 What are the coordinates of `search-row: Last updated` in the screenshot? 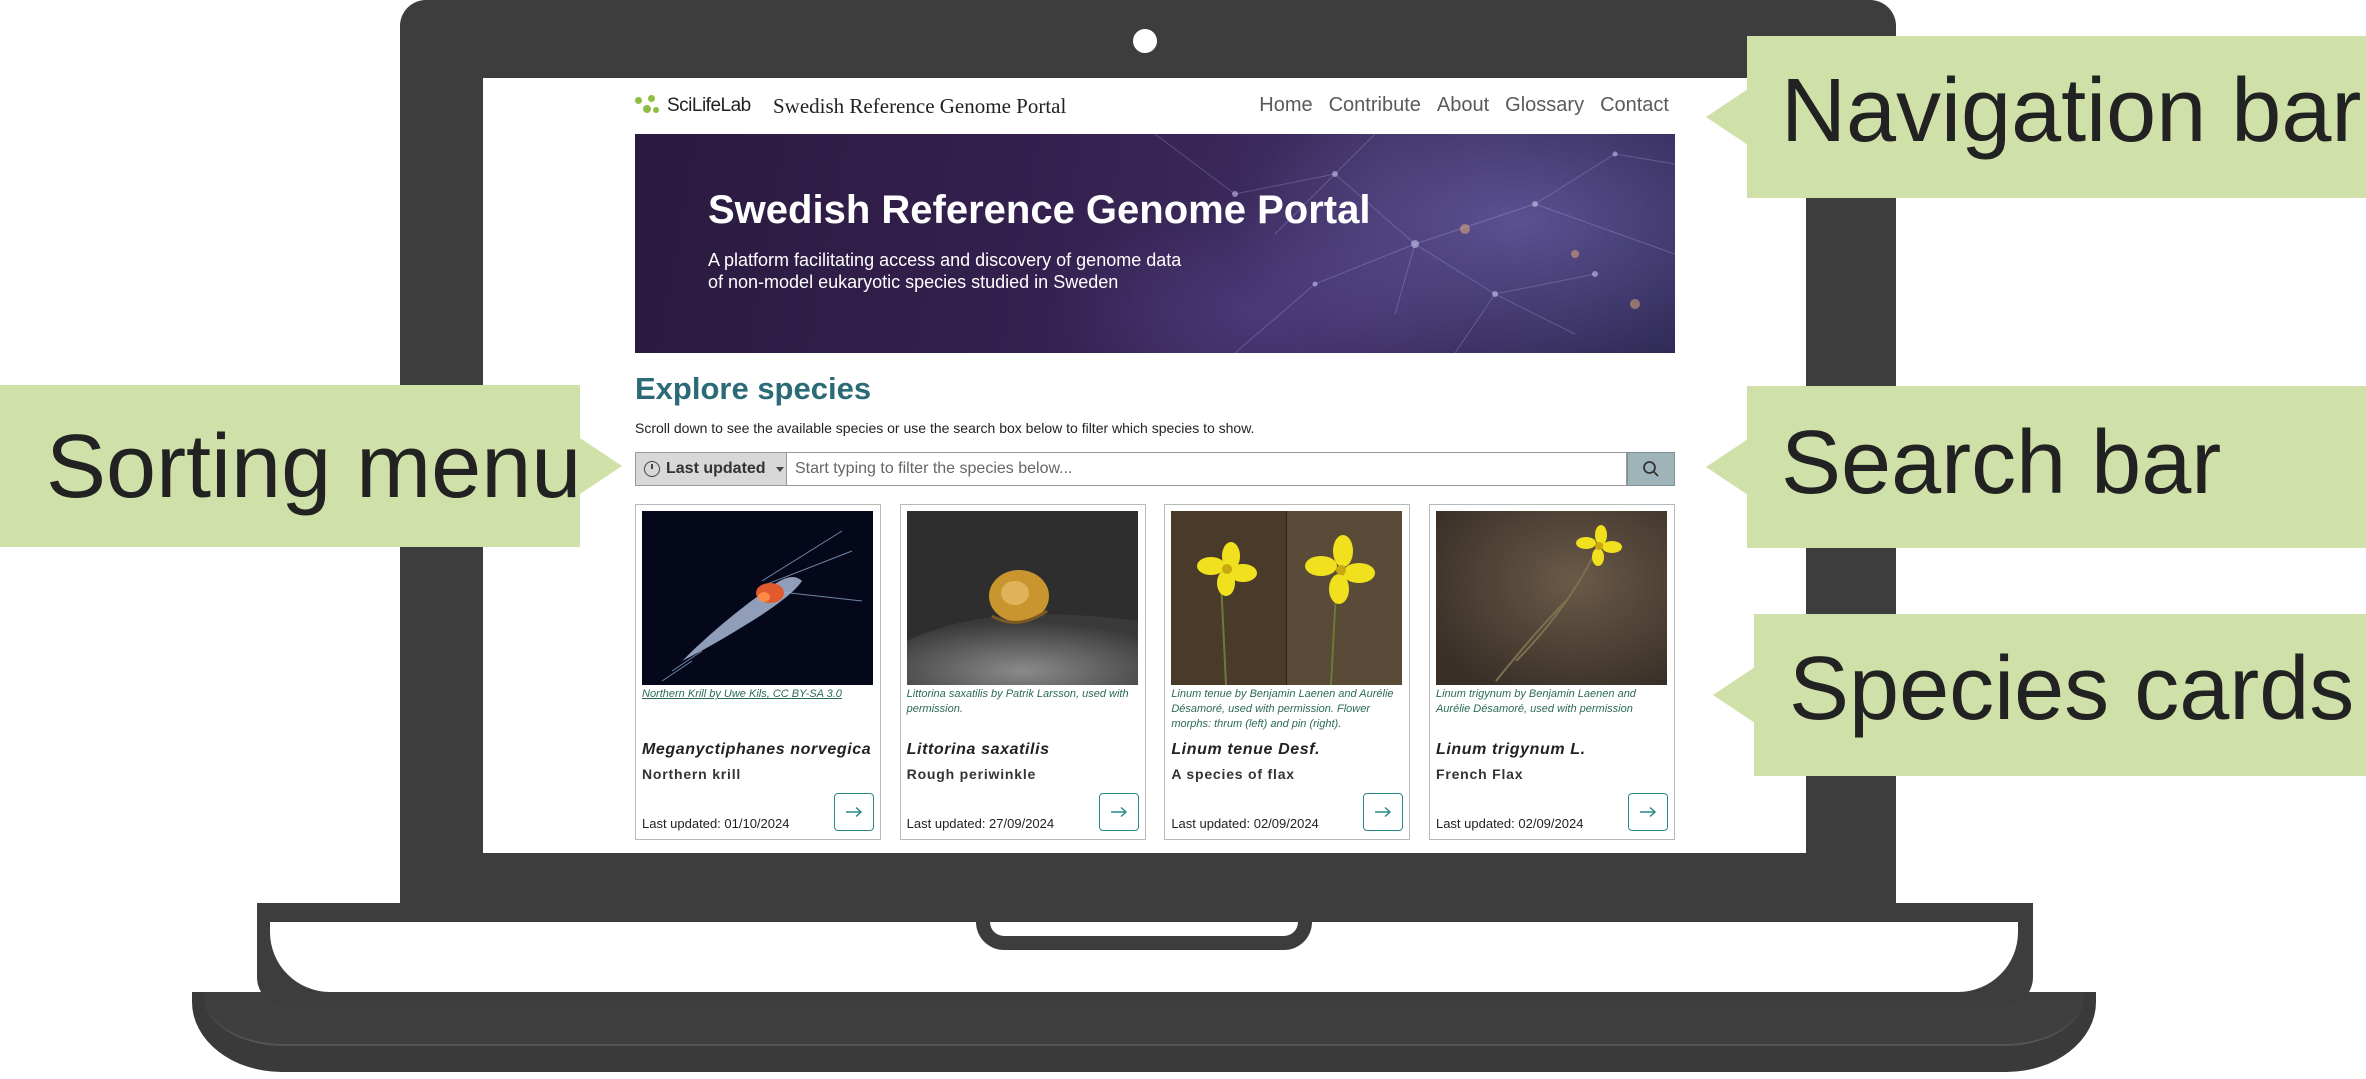 It's located at (1155, 469).